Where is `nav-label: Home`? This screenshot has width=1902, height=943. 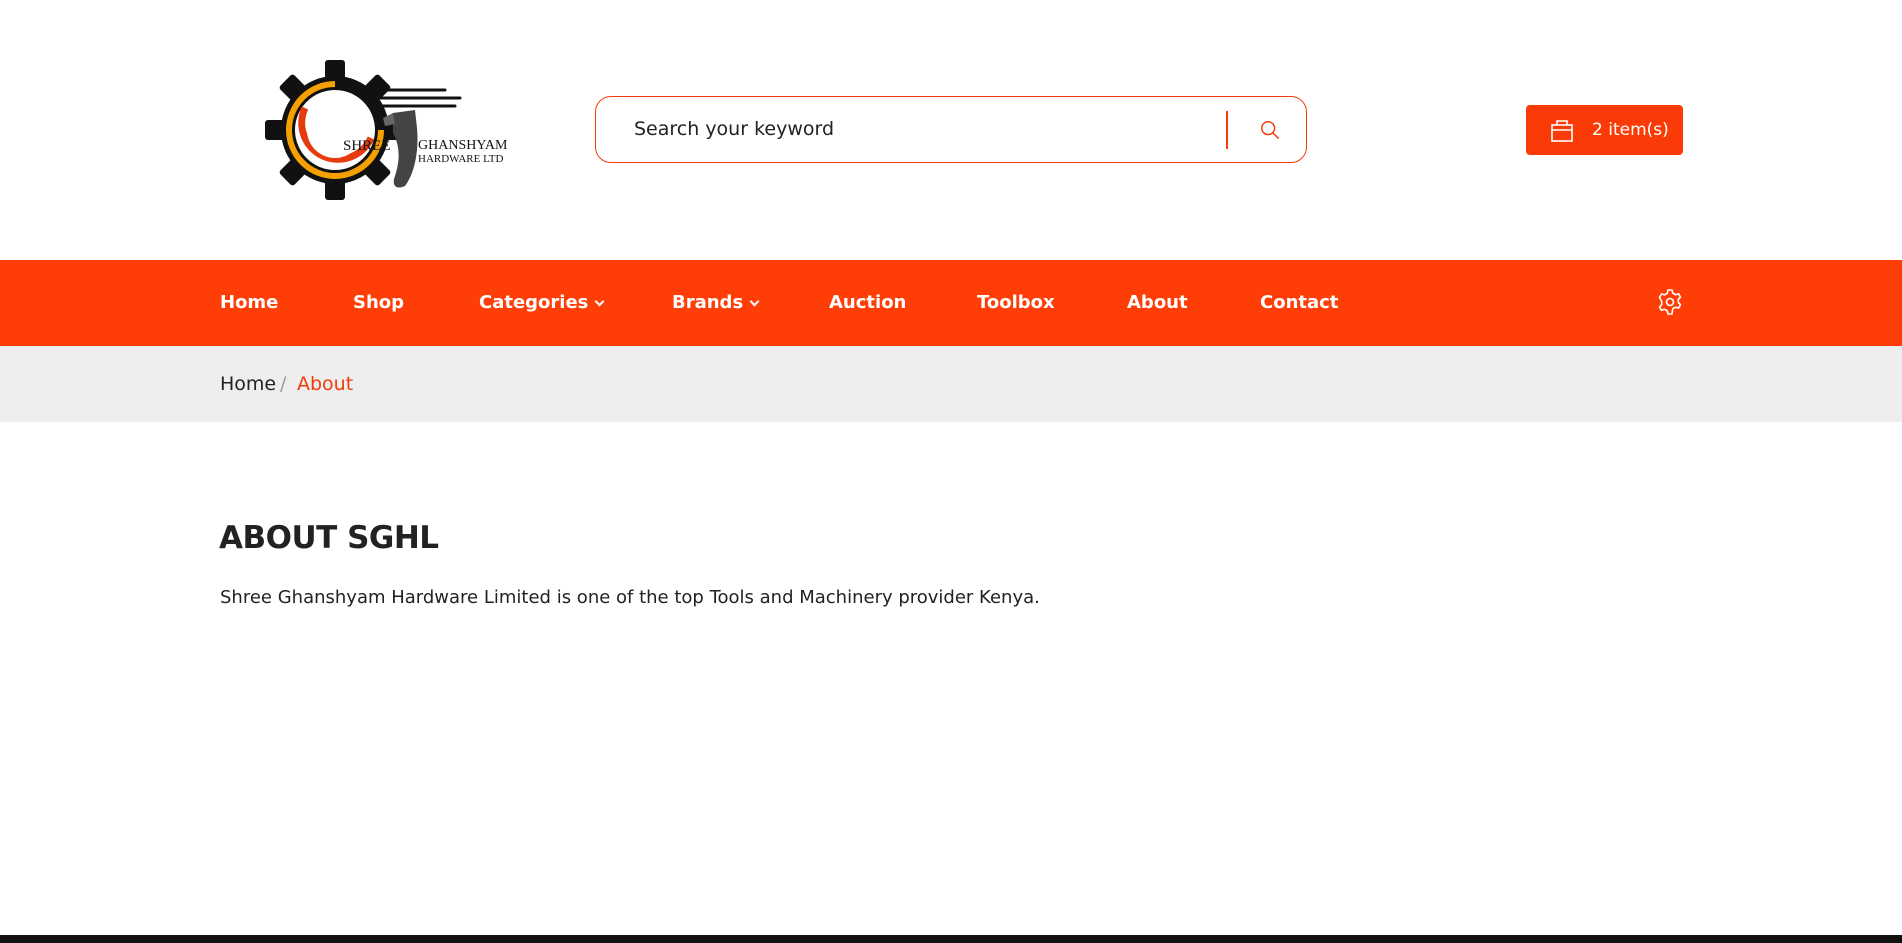
nav-label: Home is located at coordinates (249, 302).